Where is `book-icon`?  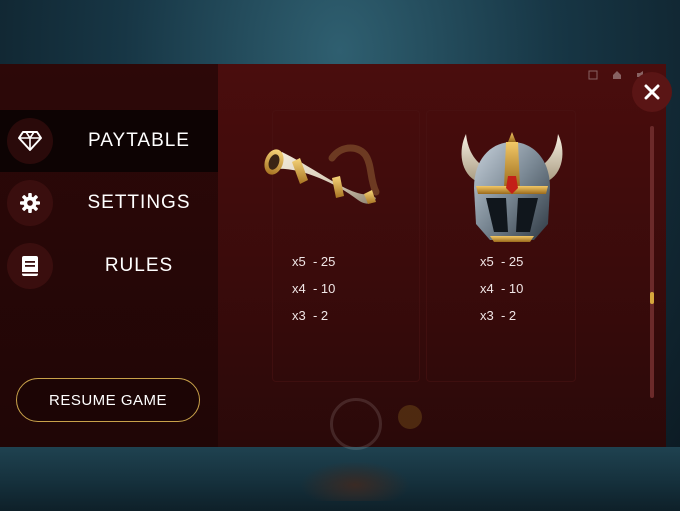
book-icon is located at coordinates (30, 266).